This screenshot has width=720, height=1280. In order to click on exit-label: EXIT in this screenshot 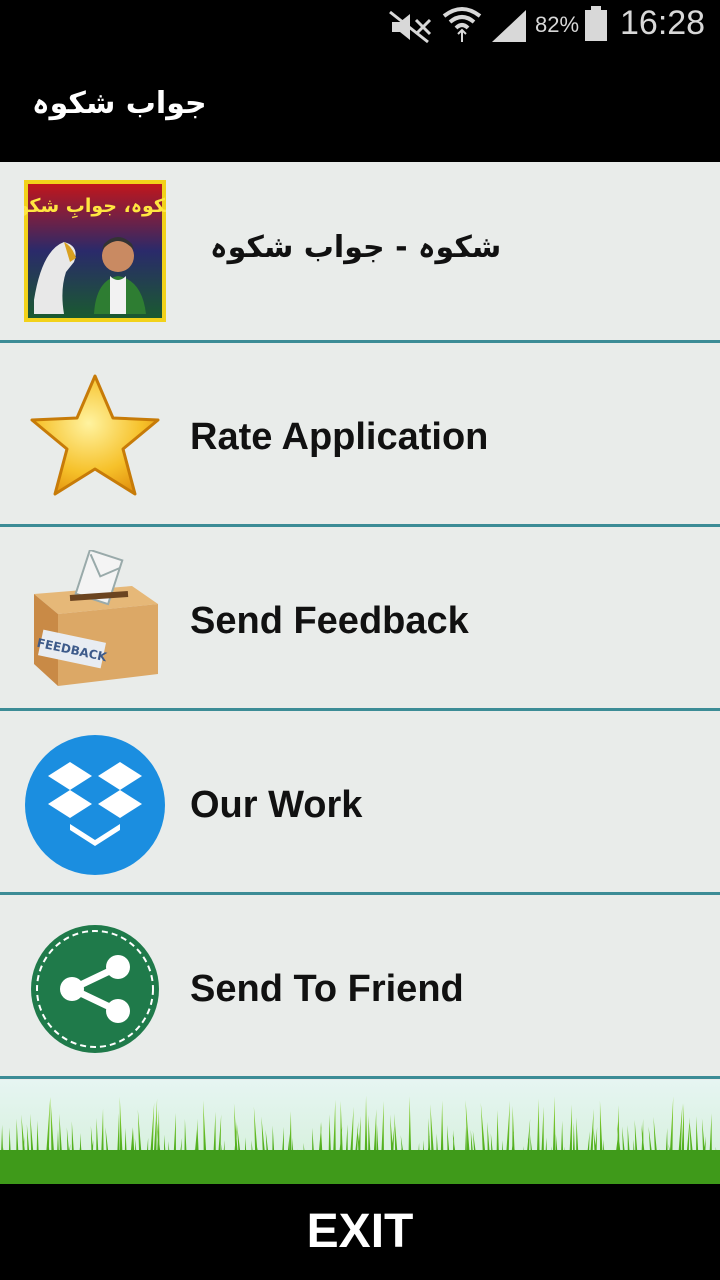, I will do `click(360, 1231)`.